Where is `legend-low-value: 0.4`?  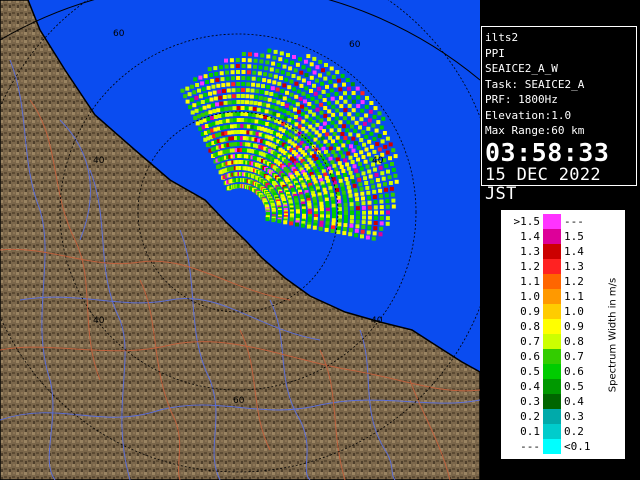
legend-low-value: 0.4 is located at coordinates (530, 386).